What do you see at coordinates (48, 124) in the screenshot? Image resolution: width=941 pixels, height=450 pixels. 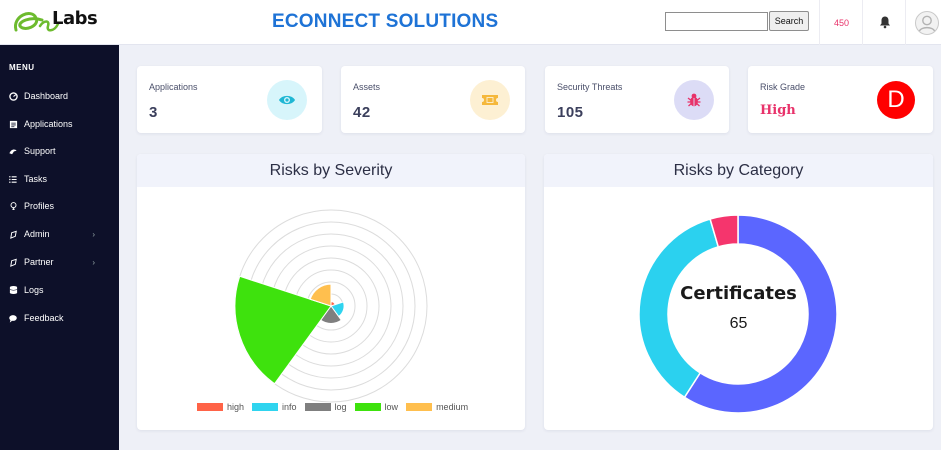 I see `sidebar-item-label: Applications` at bounding box center [48, 124].